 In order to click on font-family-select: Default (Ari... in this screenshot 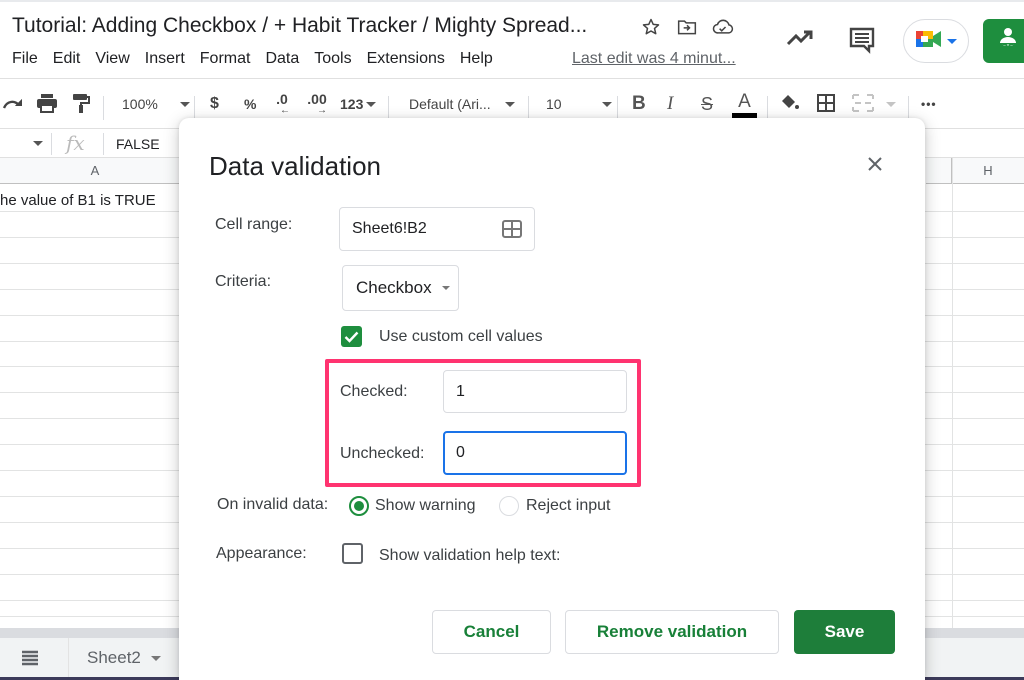, I will do `click(462, 104)`.